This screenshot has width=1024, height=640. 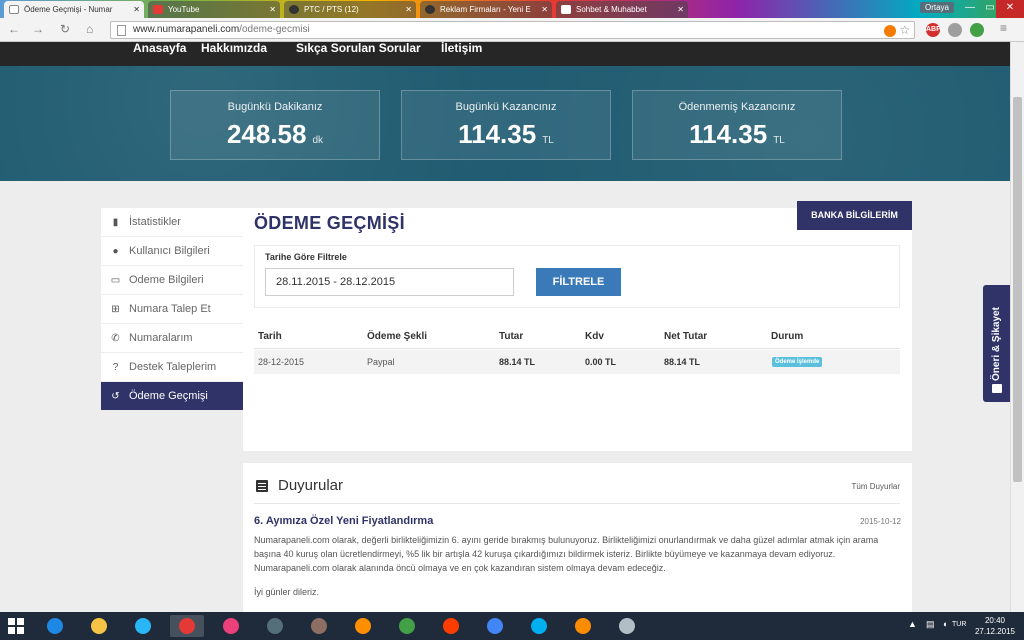 I want to click on column-header-tarih: Tarih, so click(x=270, y=336).